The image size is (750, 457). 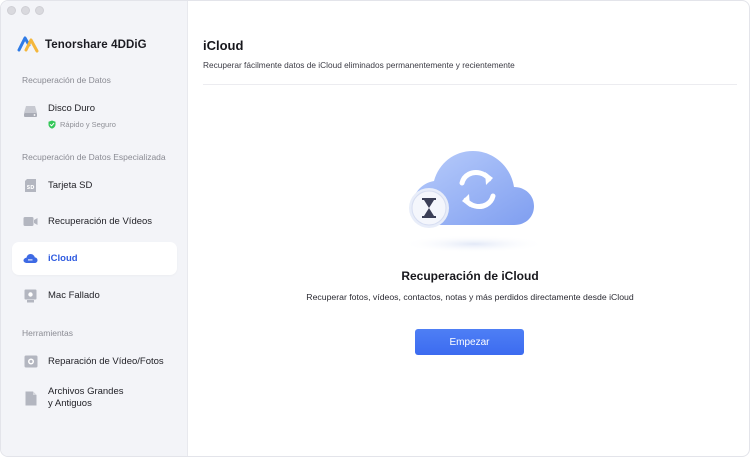 I want to click on sd-card-icon: SD, so click(x=30, y=185).